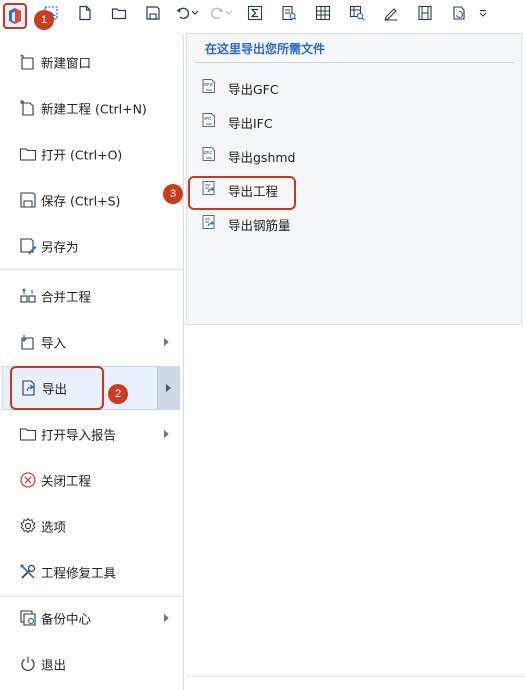 The width and height of the screenshot is (525, 690). I want to click on submenu-item-export-gfc: GFC 导出GFC, so click(347, 87).